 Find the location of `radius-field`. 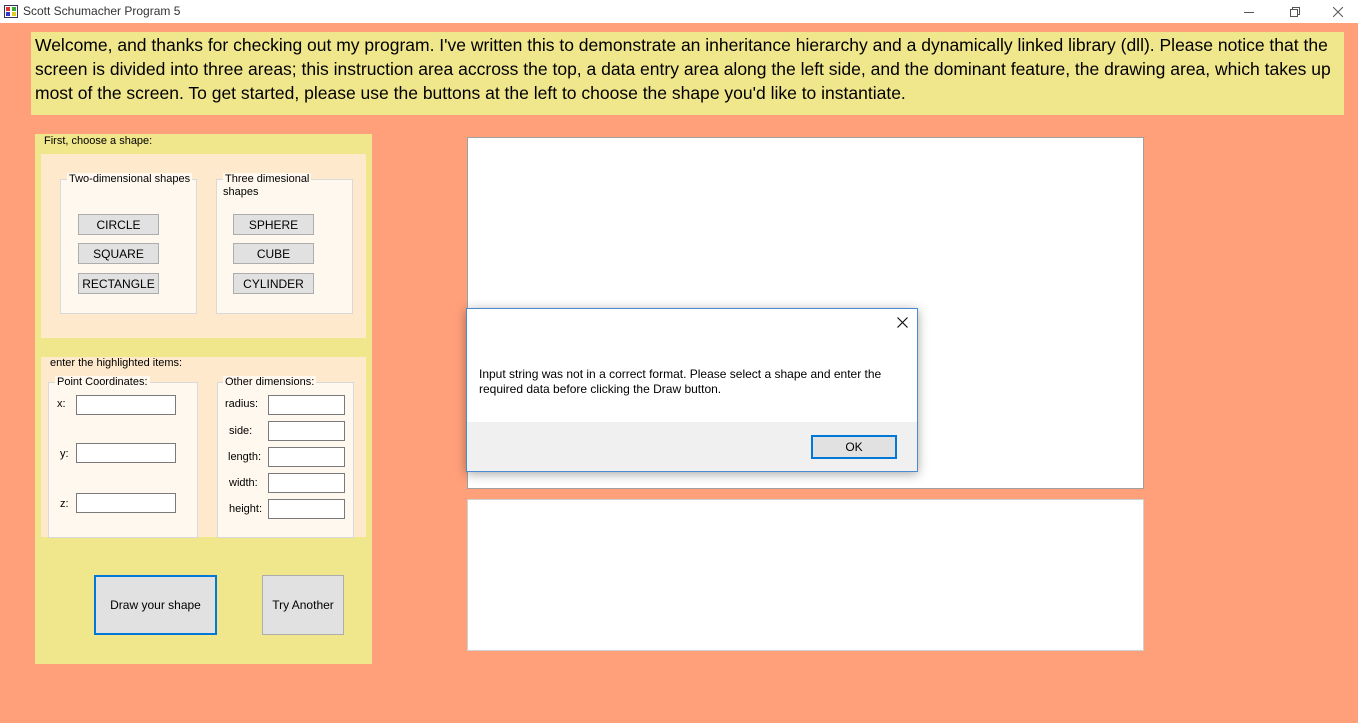

radius-field is located at coordinates (306, 405).